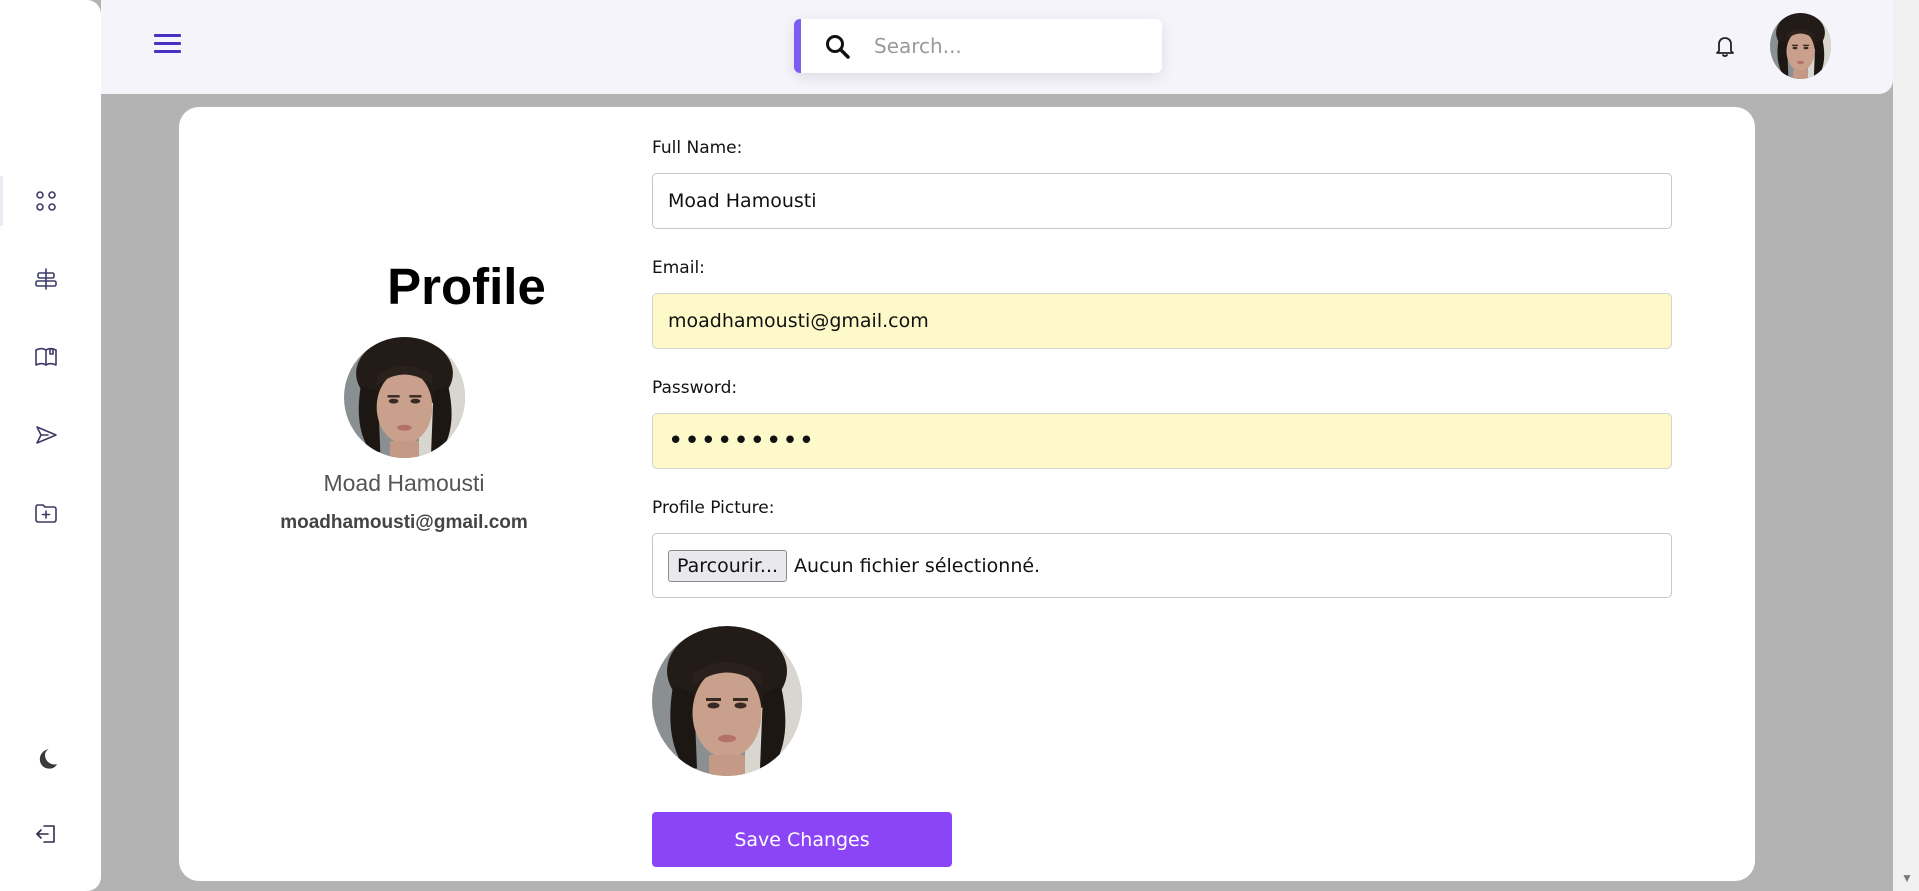 The height and width of the screenshot is (891, 1919). Describe the element at coordinates (1, 201) in the screenshot. I see `sidebar-active-indicator` at that location.